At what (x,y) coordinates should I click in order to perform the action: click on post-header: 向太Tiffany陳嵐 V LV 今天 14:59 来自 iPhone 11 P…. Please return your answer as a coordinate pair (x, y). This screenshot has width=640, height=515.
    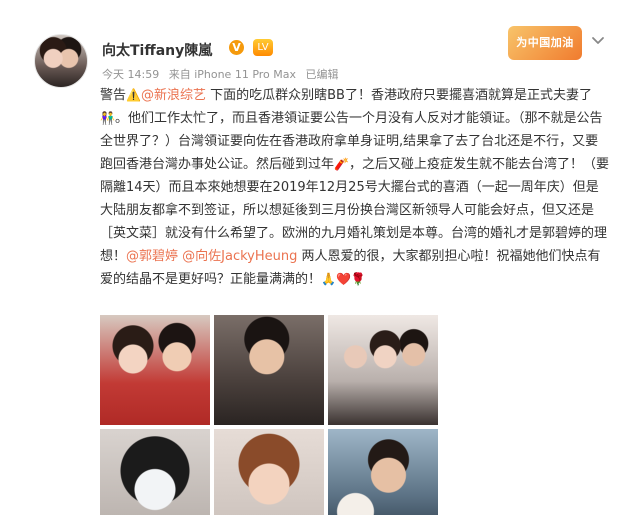
    Looking at the image, I should click on (324, 57).